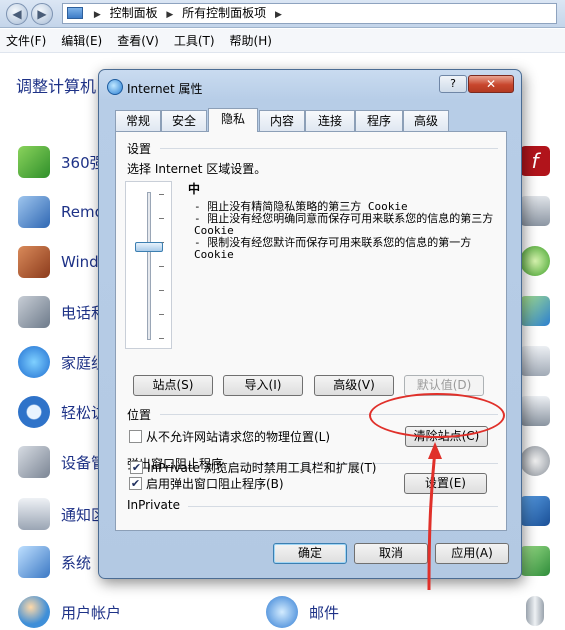 This screenshot has width=565, height=630. Describe the element at coordinates (344, 224) in the screenshot. I see `privacy-description: - 阻止没有经您明确同意而保存可用来联系您的信息的第三方 Cookie` at that location.